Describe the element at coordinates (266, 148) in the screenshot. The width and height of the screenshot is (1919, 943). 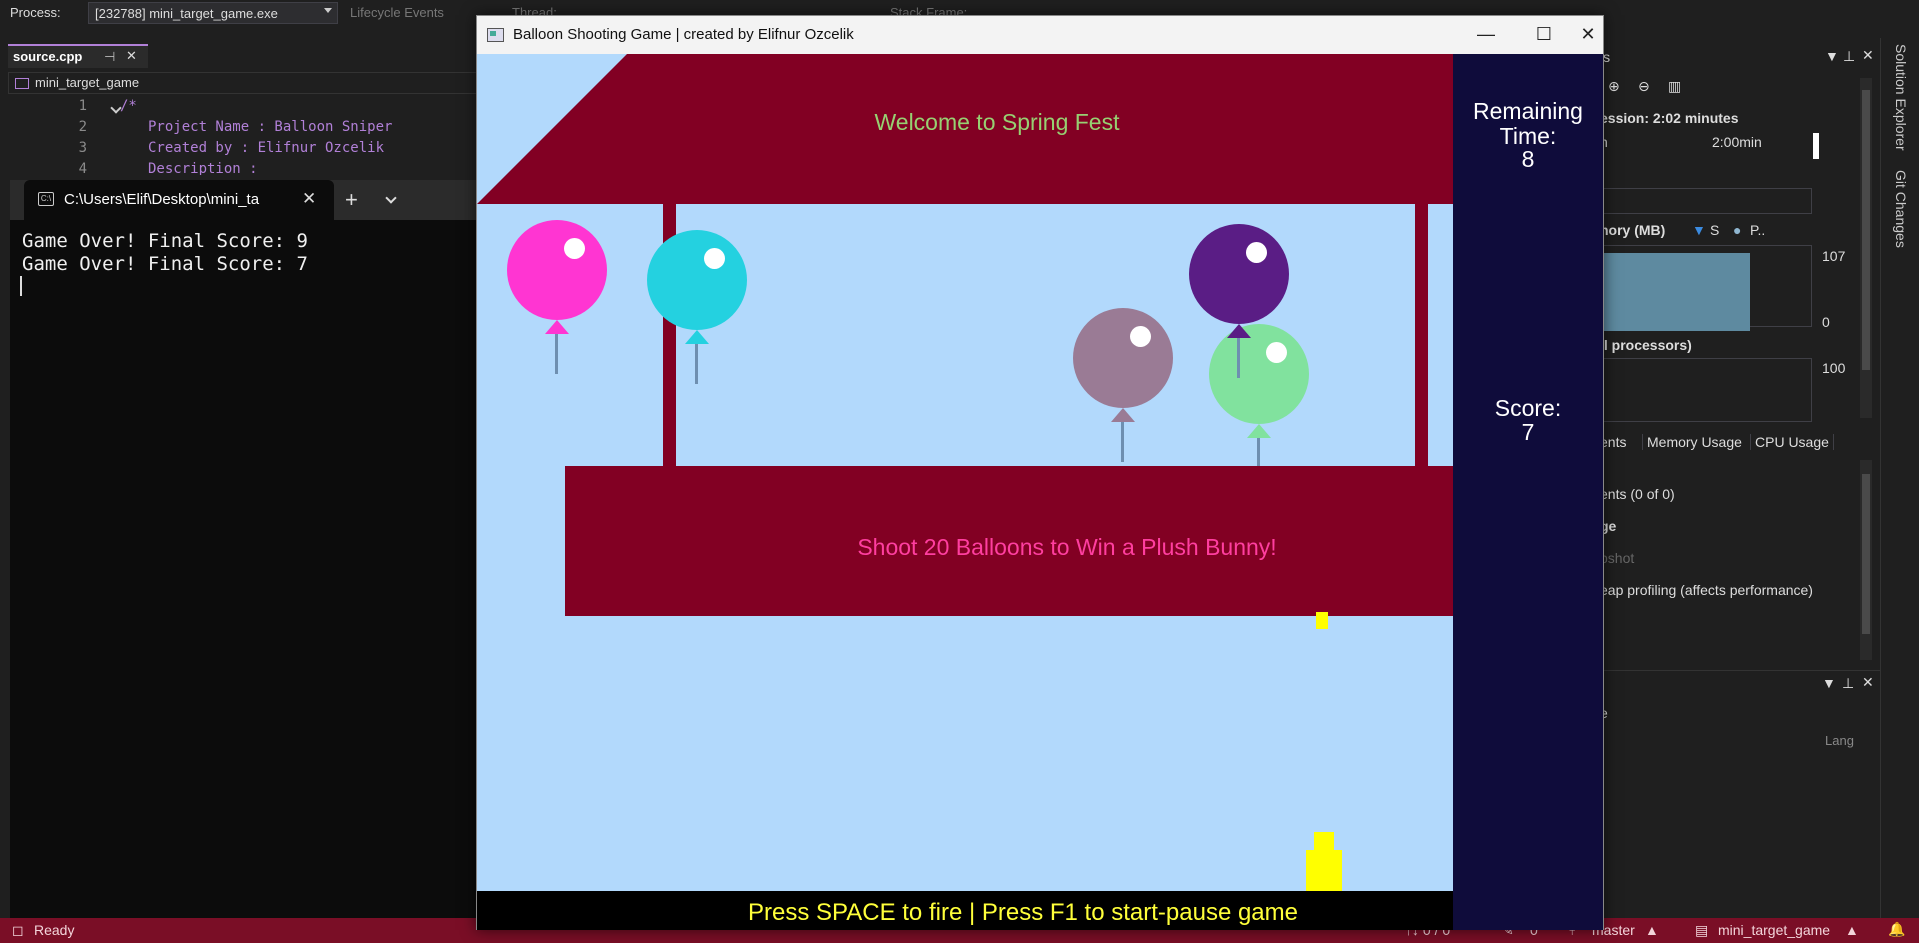
I see `code-text: Created by : Elifnur Ozcelik` at that location.